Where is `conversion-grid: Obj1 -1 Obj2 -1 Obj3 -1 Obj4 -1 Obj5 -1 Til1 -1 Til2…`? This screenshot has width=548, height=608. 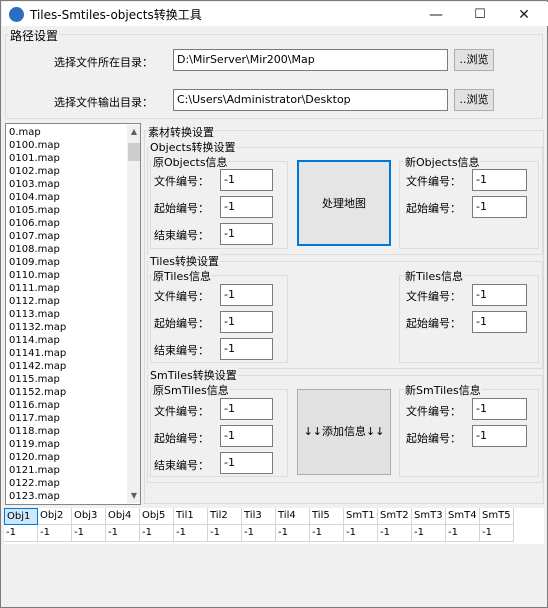
conversion-grid: Obj1 -1 Obj2 -1 Obj3 -1 Obj4 -1 Obj5 -1 Til1 -1 Til2… is located at coordinates (274, 526).